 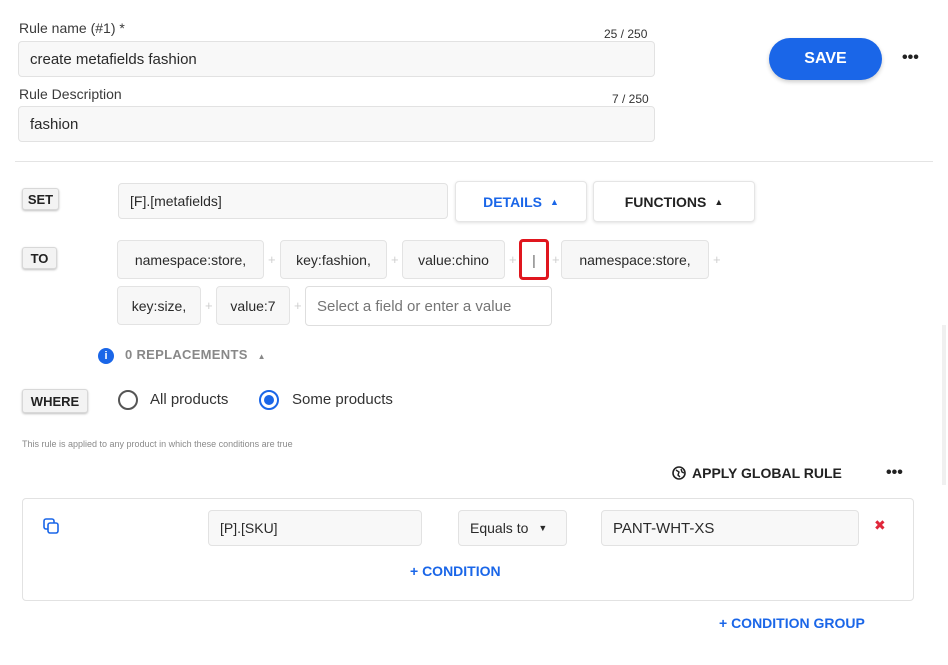 What do you see at coordinates (336, 124) in the screenshot?
I see `rule-description-input: fashion` at bounding box center [336, 124].